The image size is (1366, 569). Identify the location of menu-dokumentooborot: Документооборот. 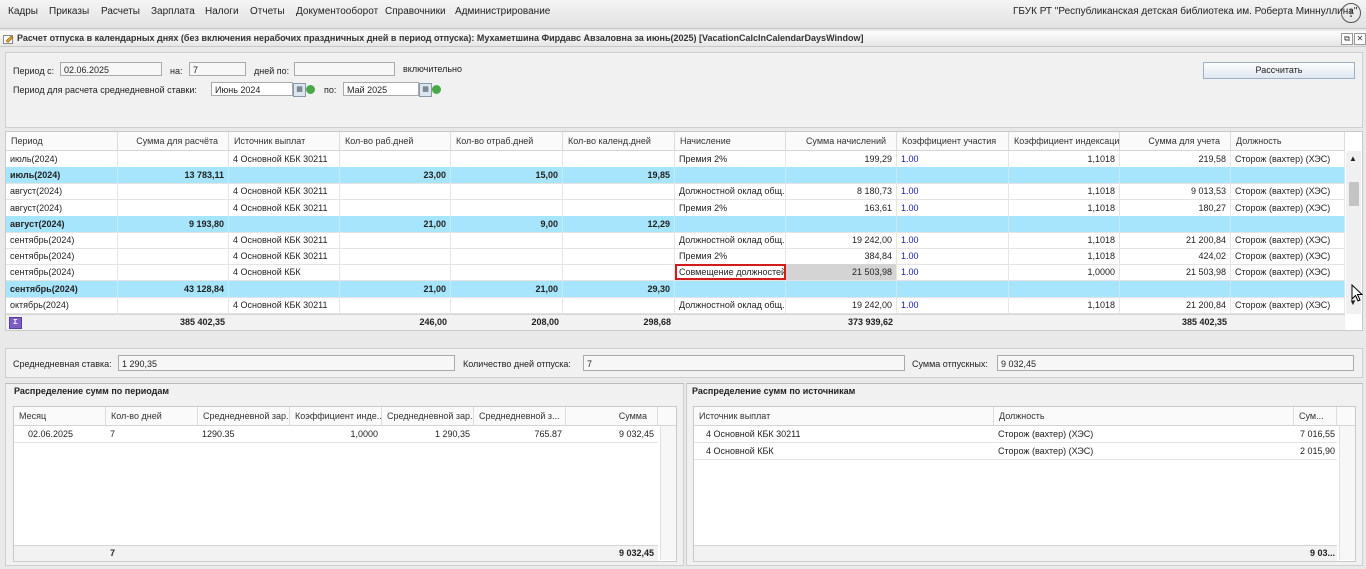
(337, 11).